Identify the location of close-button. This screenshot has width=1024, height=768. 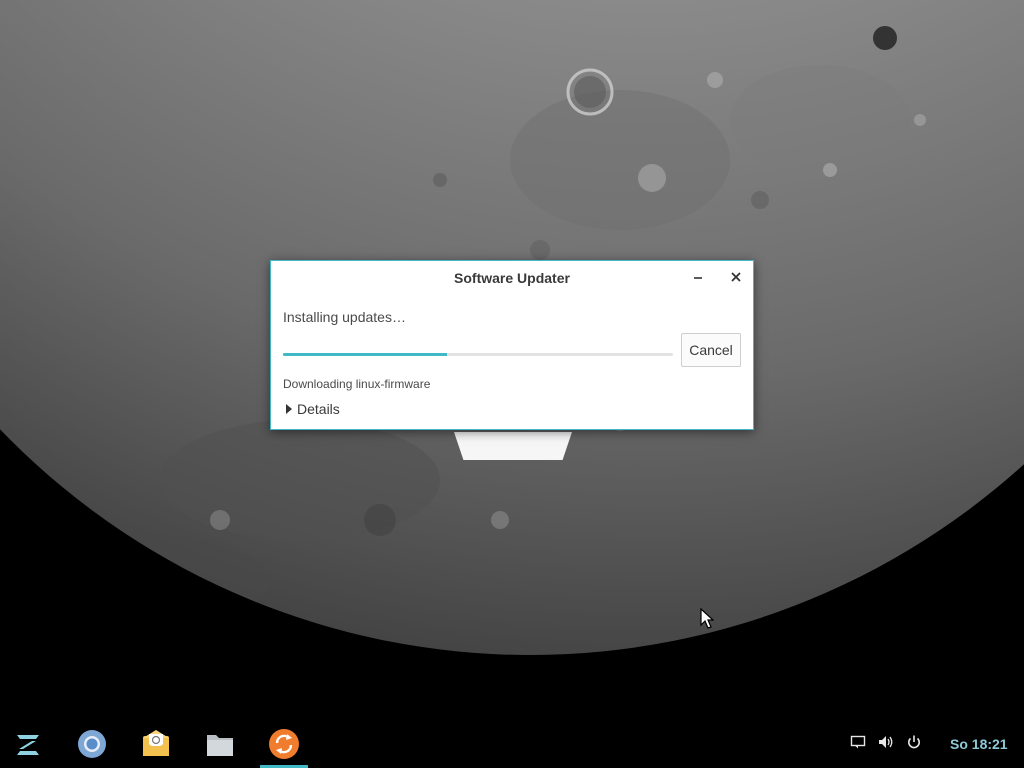
(736, 278).